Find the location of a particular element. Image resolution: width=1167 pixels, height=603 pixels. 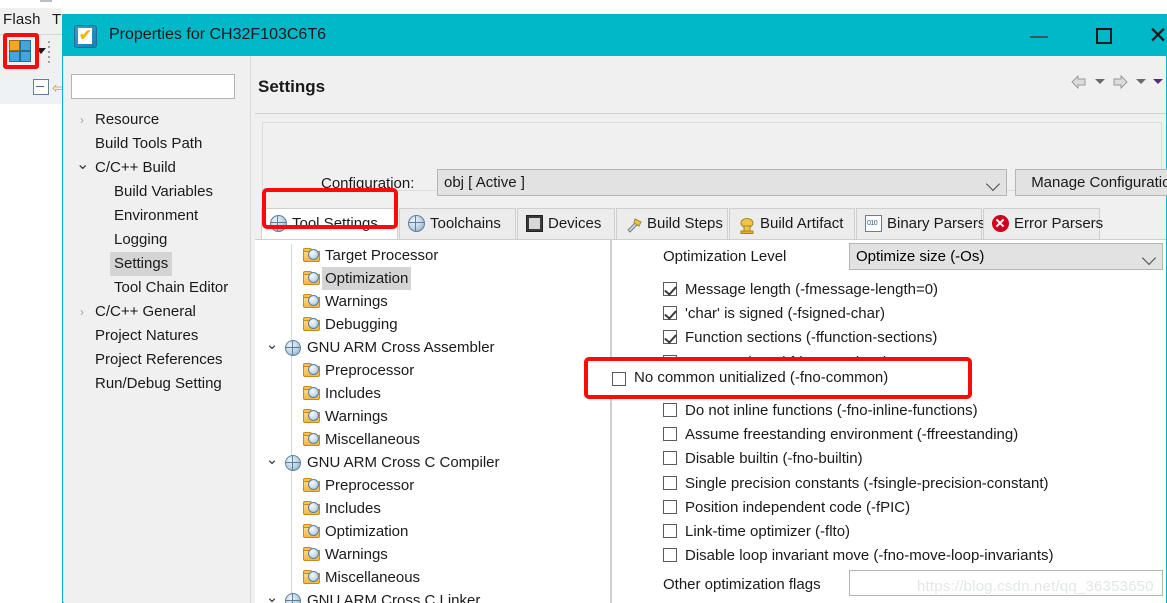

sidebar-item-logging: Logging is located at coordinates (156, 240).